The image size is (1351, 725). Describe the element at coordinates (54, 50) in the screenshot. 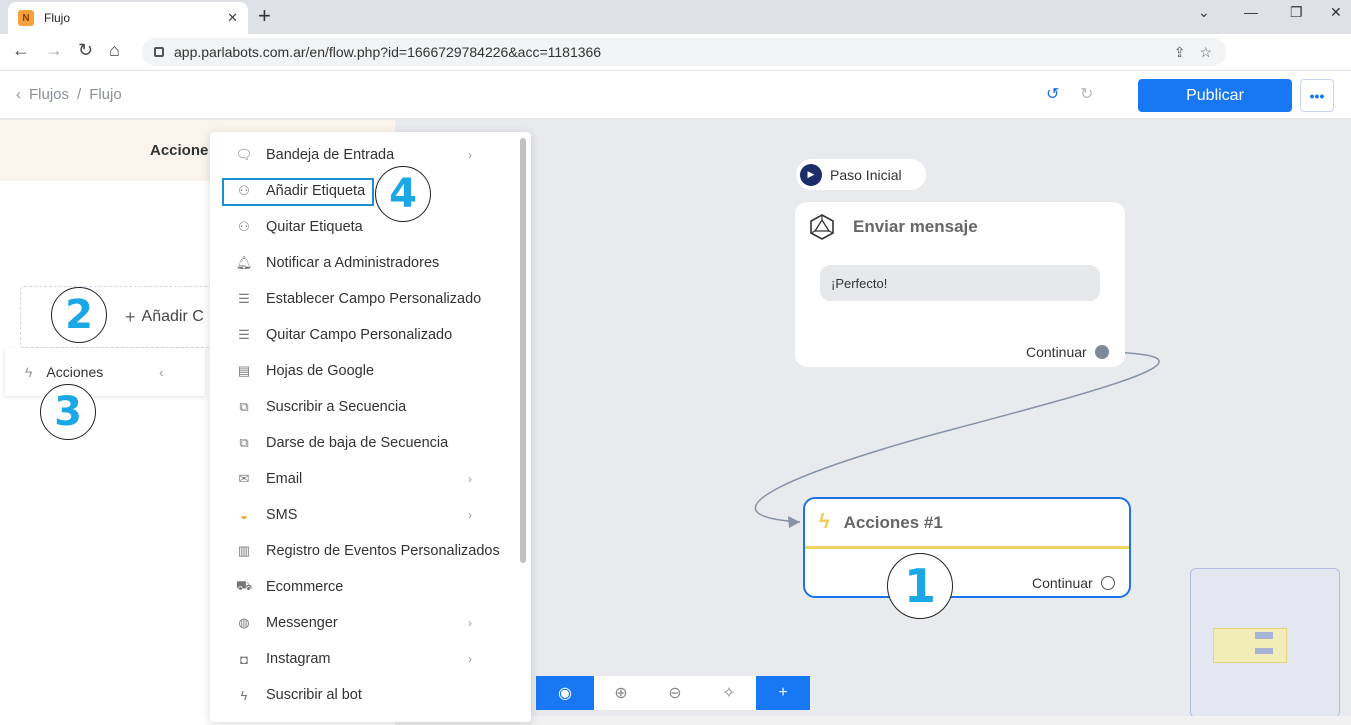

I see `forward-icon: →` at that location.